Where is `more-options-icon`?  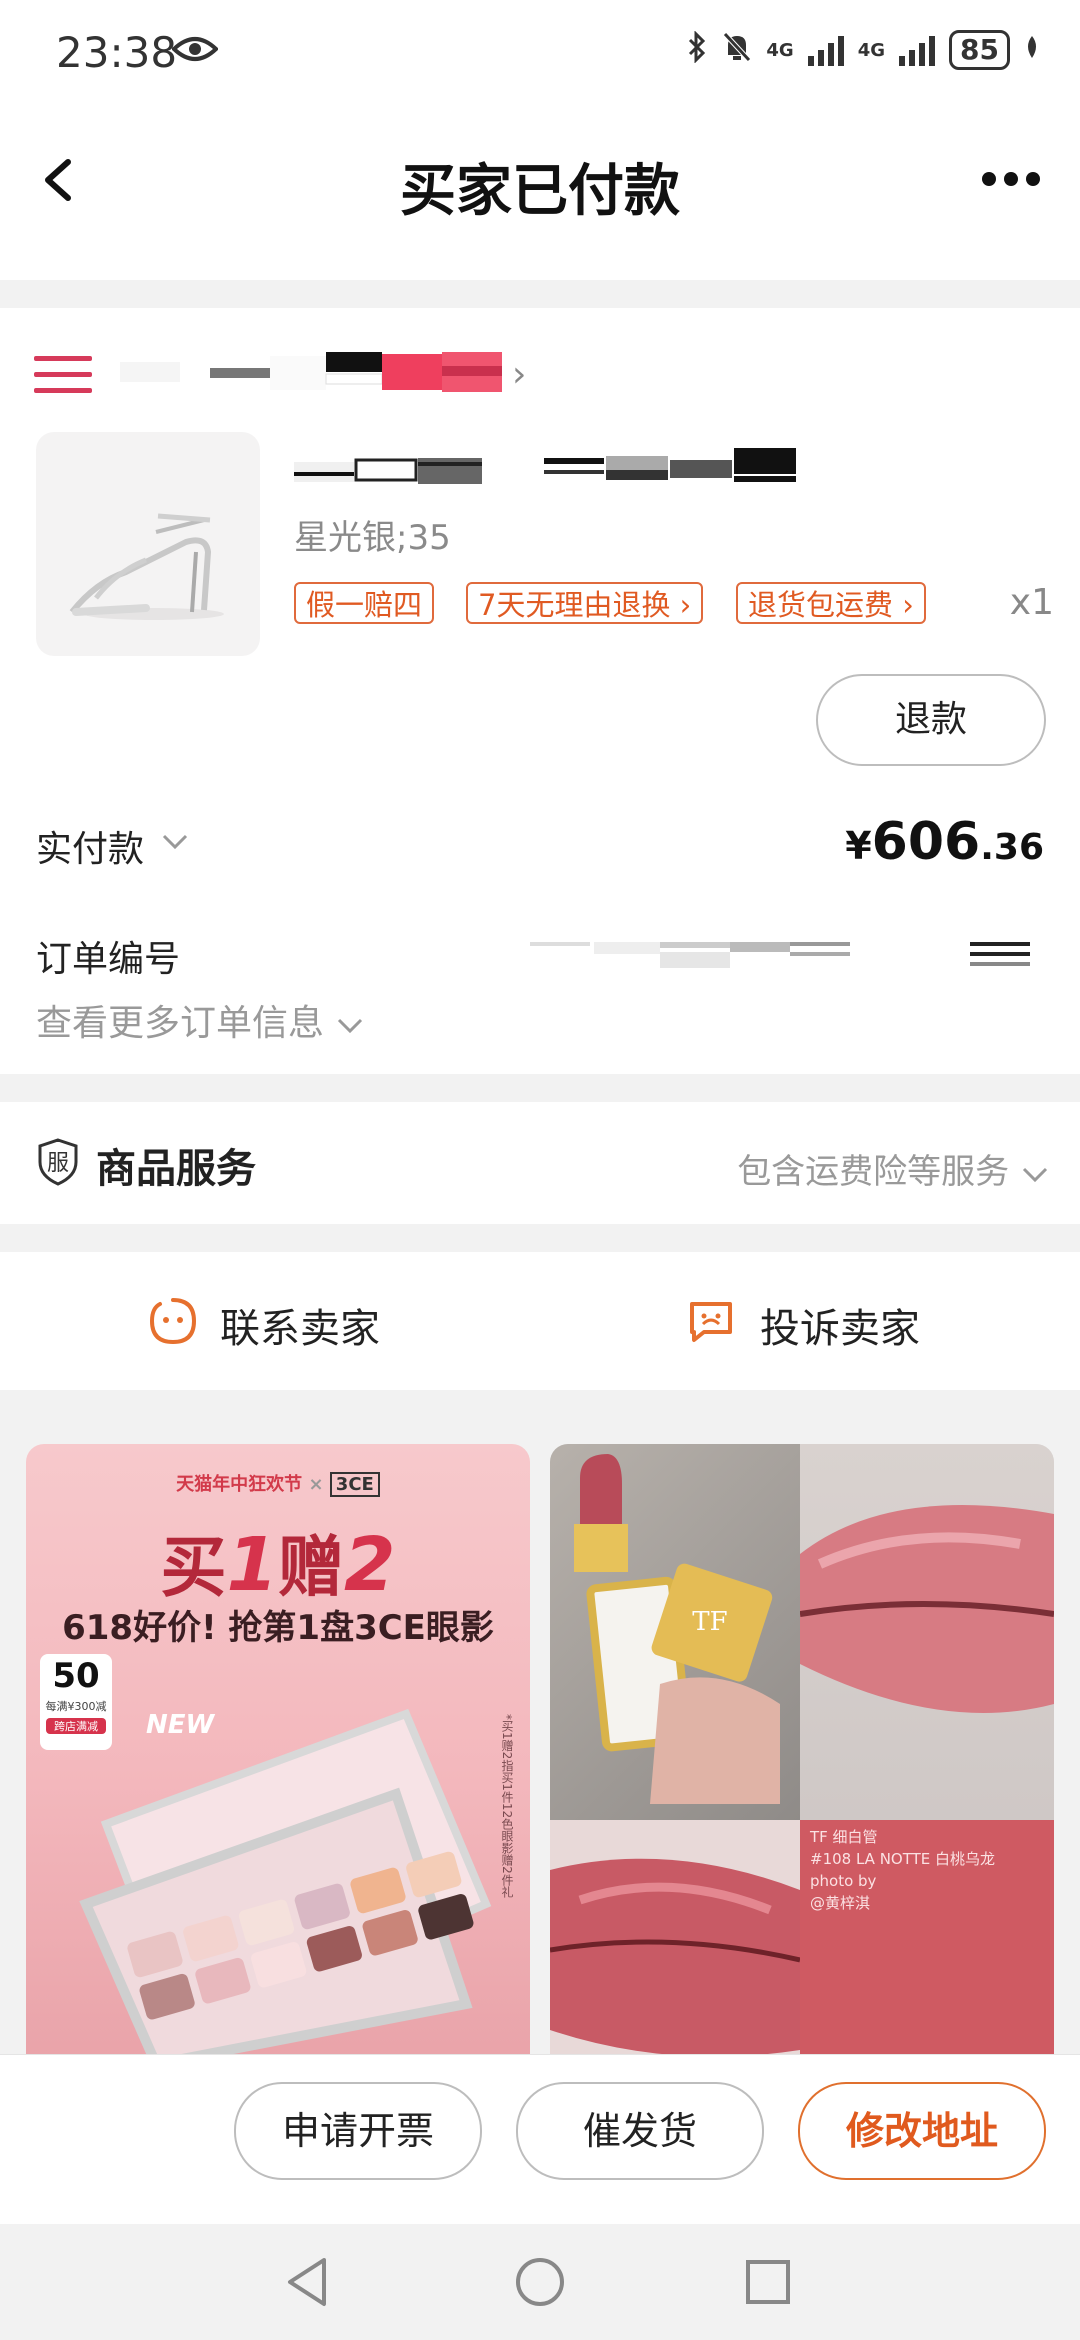 more-options-icon is located at coordinates (1011, 179).